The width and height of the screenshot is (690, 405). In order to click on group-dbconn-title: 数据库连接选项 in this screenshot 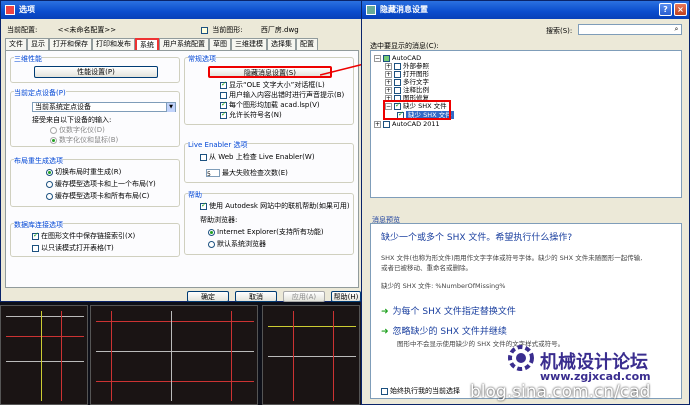, I will do `click(38, 225)`.